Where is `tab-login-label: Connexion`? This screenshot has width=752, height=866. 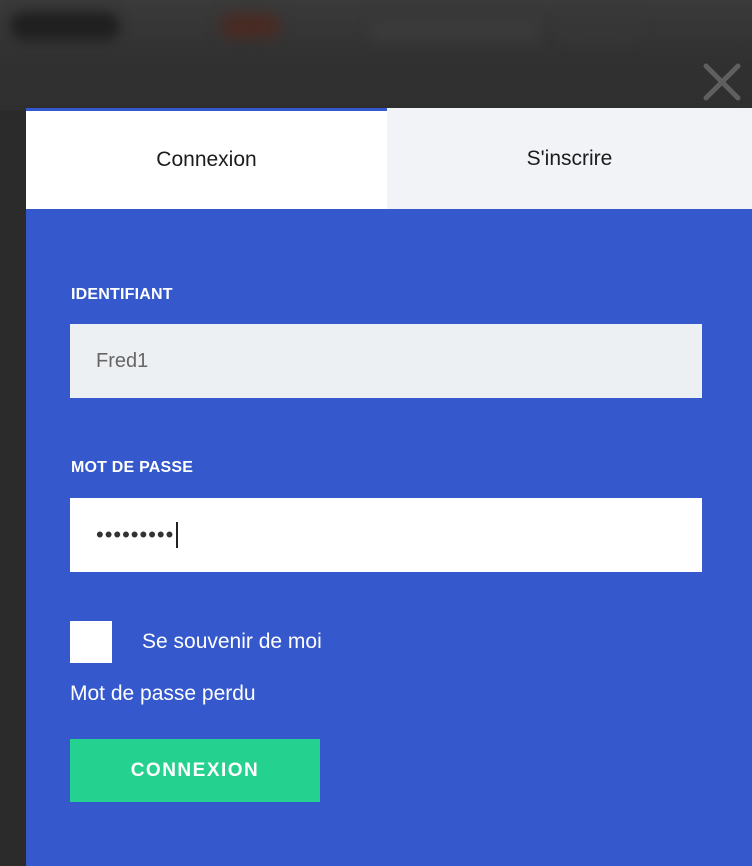 tab-login-label: Connexion is located at coordinates (206, 159).